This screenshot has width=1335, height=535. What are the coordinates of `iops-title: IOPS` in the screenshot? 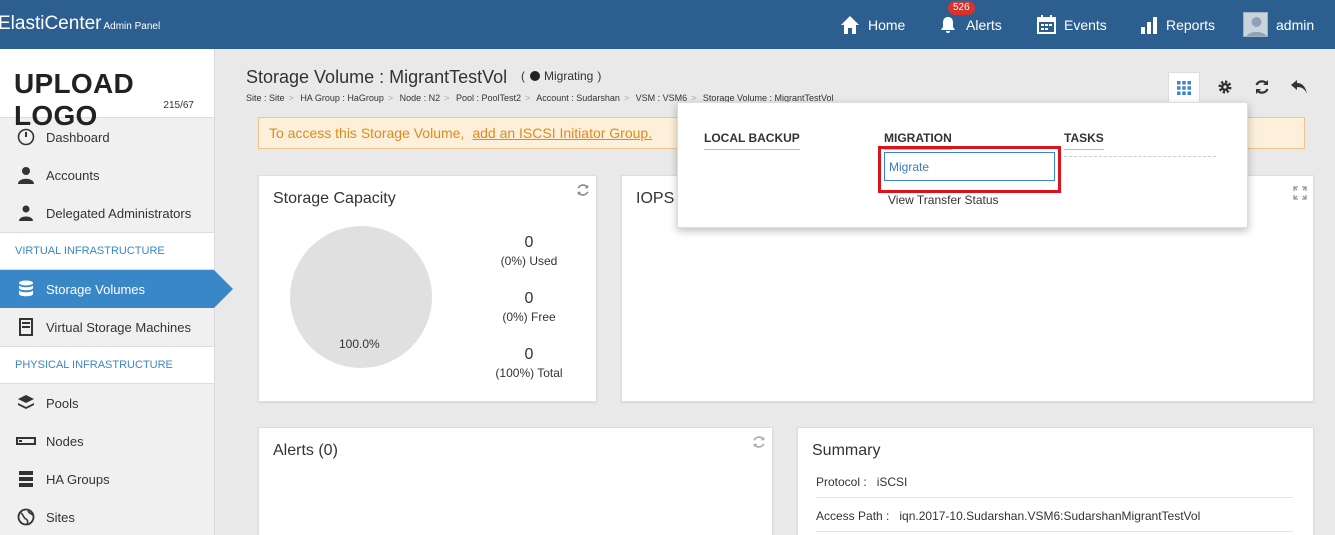 It's located at (655, 198).